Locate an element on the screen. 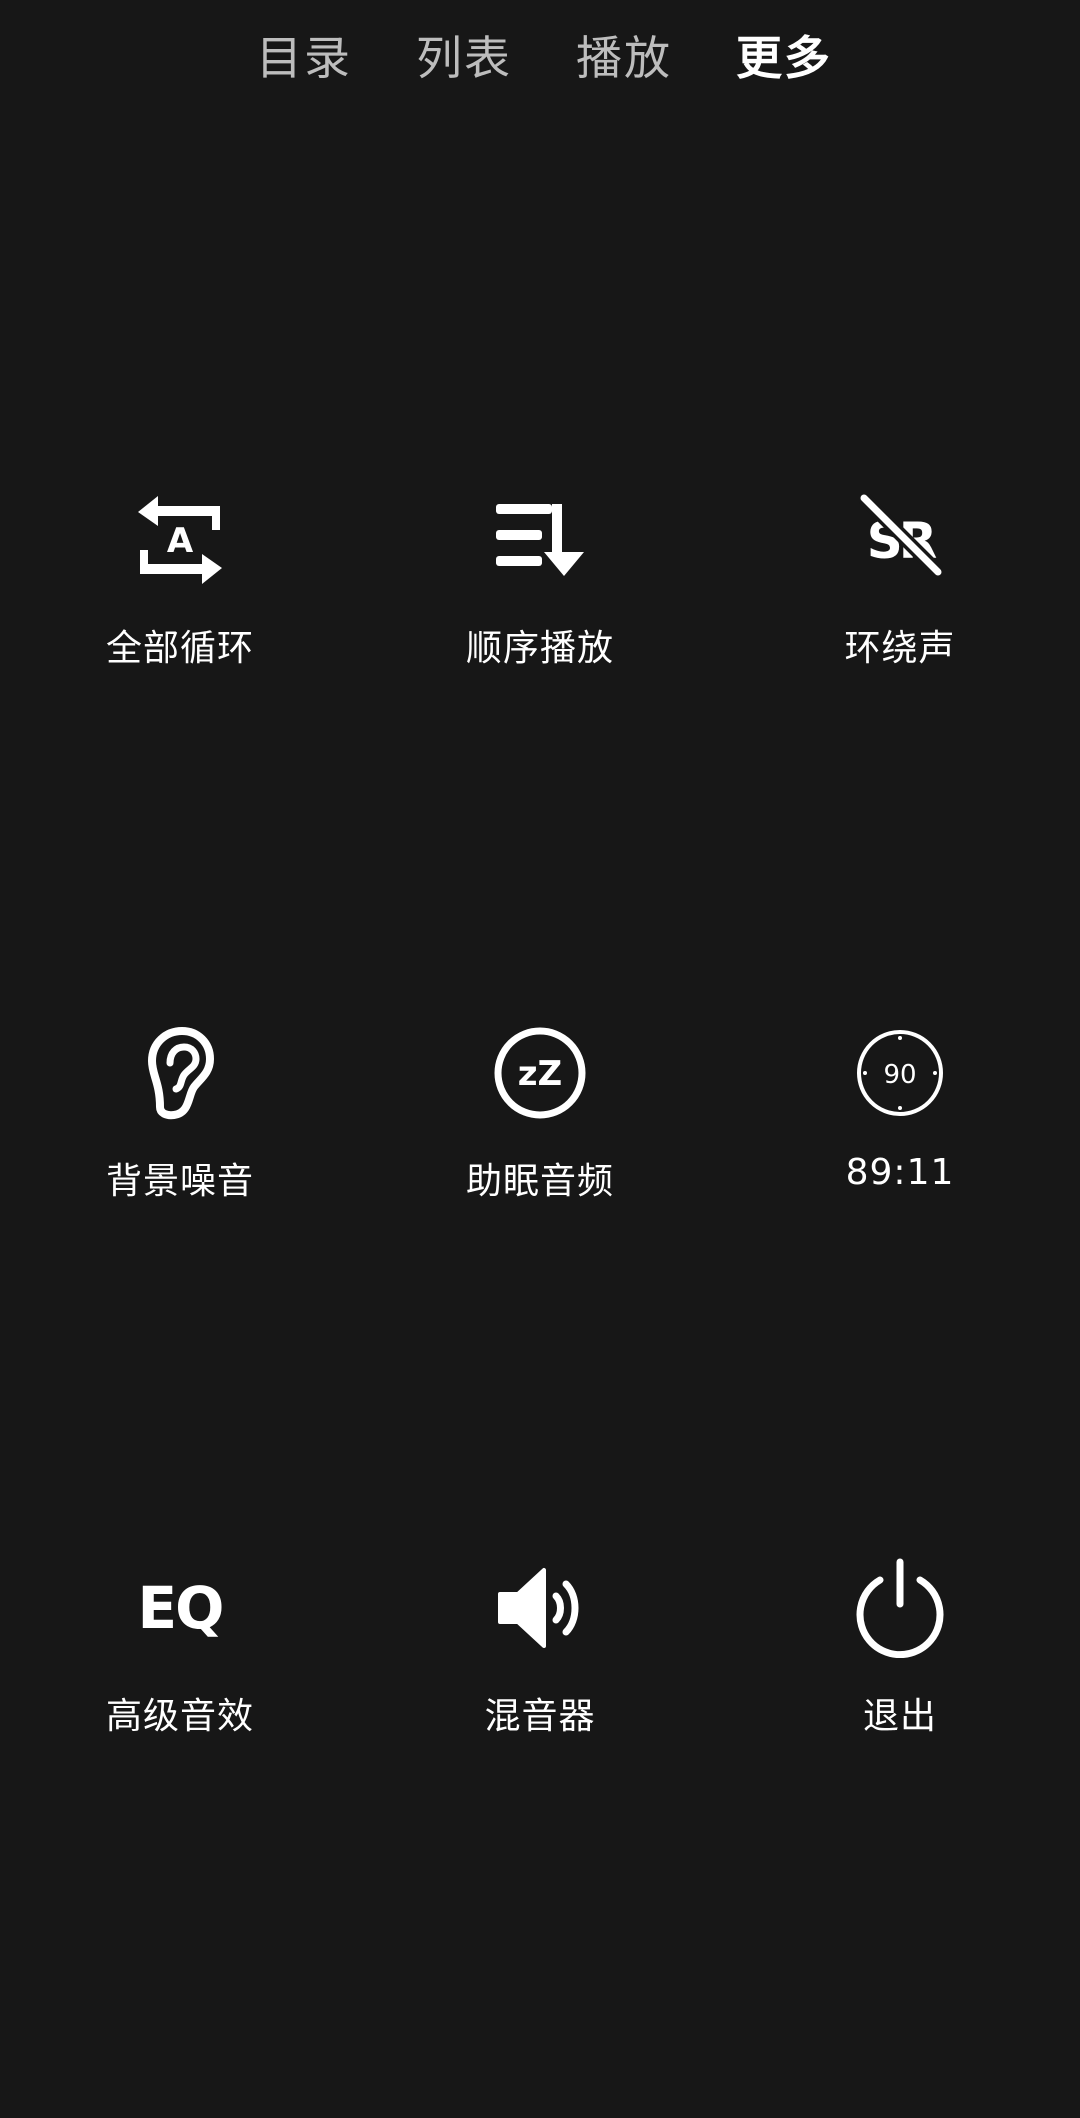 This screenshot has height=2118, width=1080. surround-sound-label: 环绕声 is located at coordinates (900, 648).